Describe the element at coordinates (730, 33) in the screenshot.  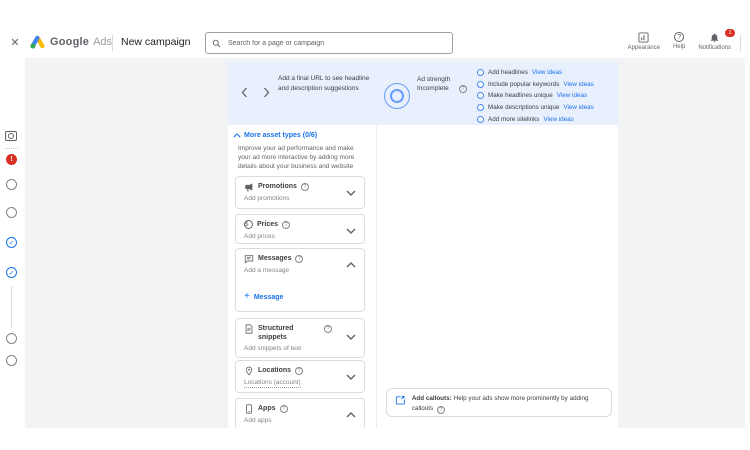
I see `notification-badge: 1` at that location.